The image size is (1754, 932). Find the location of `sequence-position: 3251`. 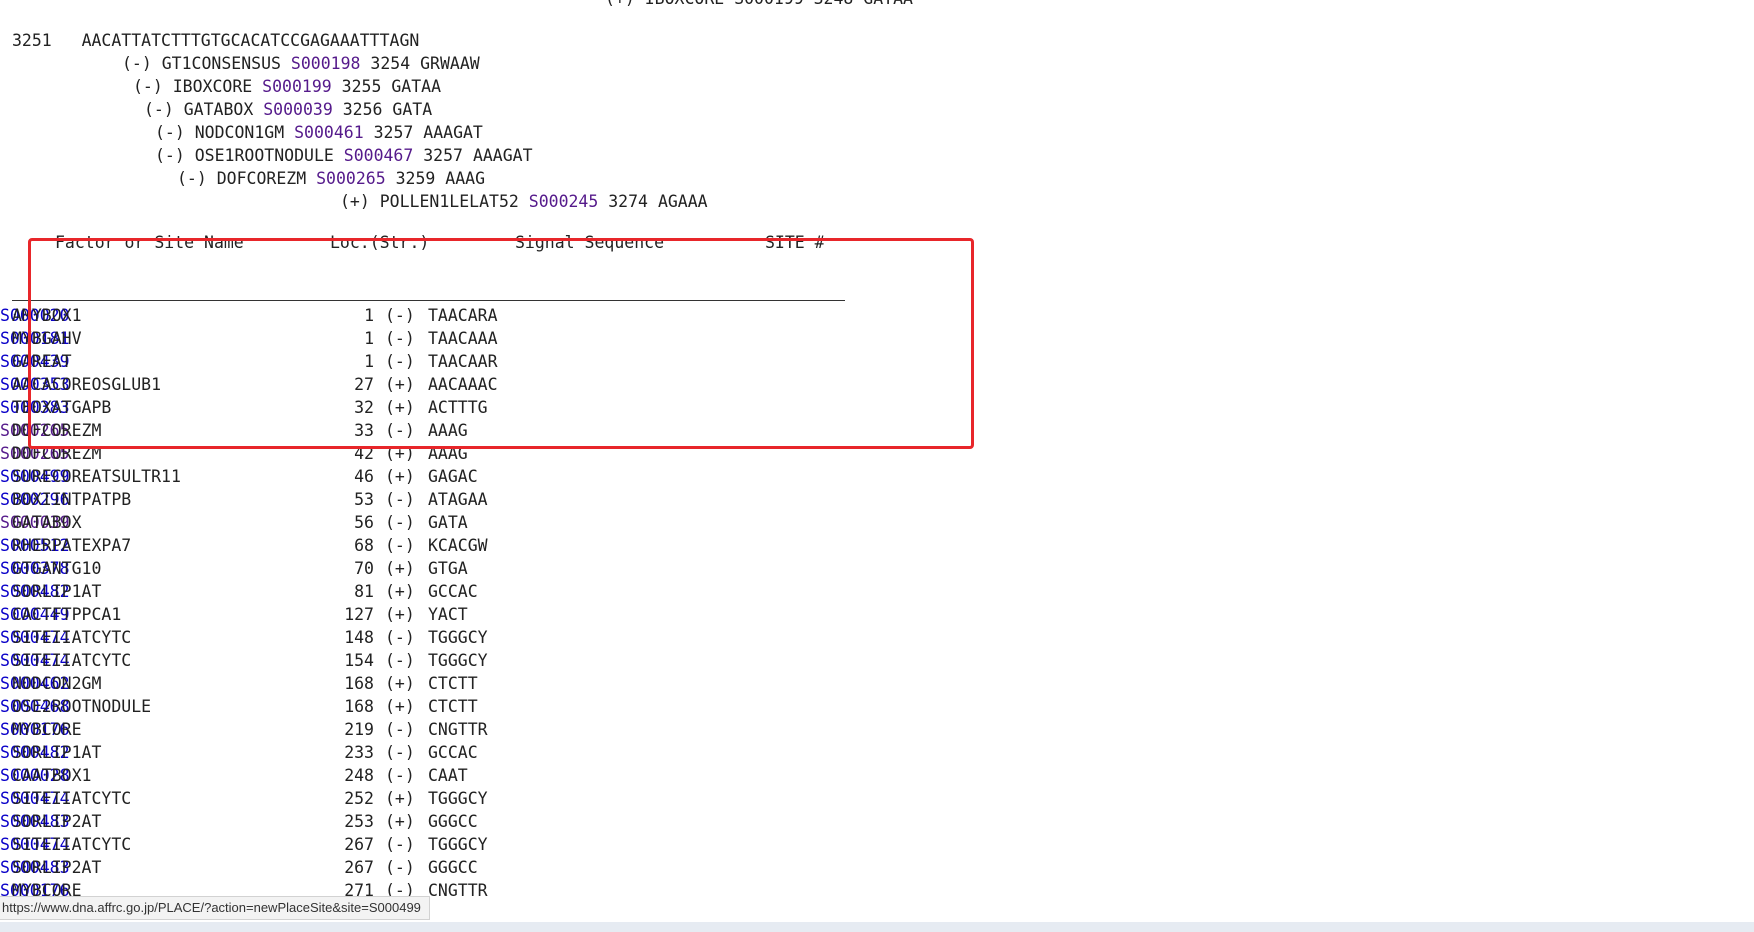

sequence-position: 3251 is located at coordinates (32, 40).